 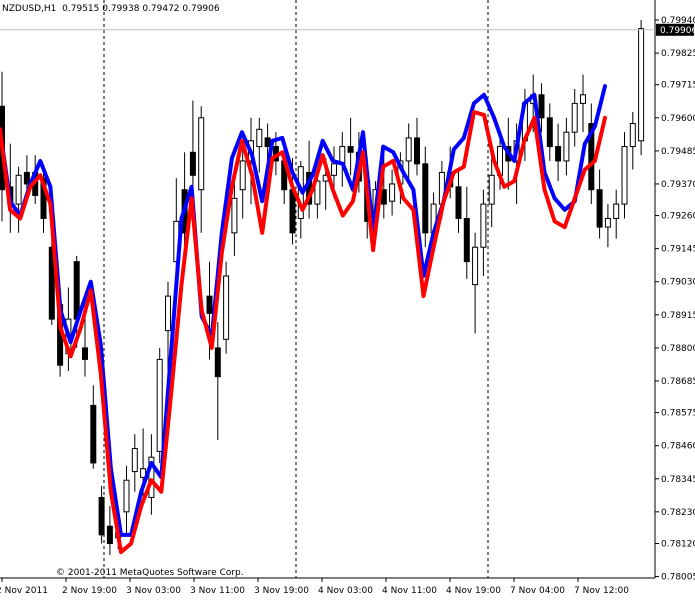 What do you see at coordinates (150, 573) in the screenshot?
I see `copyright-notice: © 2001-2011 MetaQuotes Software Corp.` at bounding box center [150, 573].